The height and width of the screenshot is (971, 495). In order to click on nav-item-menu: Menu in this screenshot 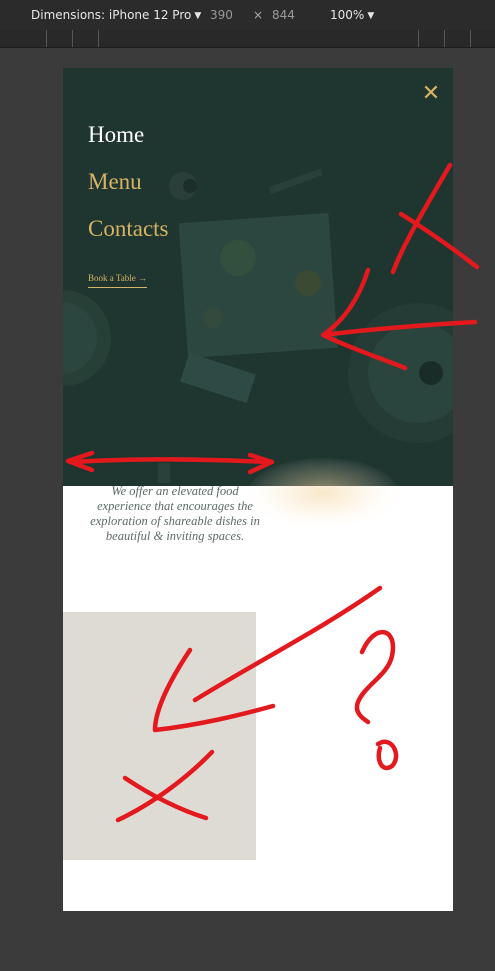, I will do `click(128, 190)`.